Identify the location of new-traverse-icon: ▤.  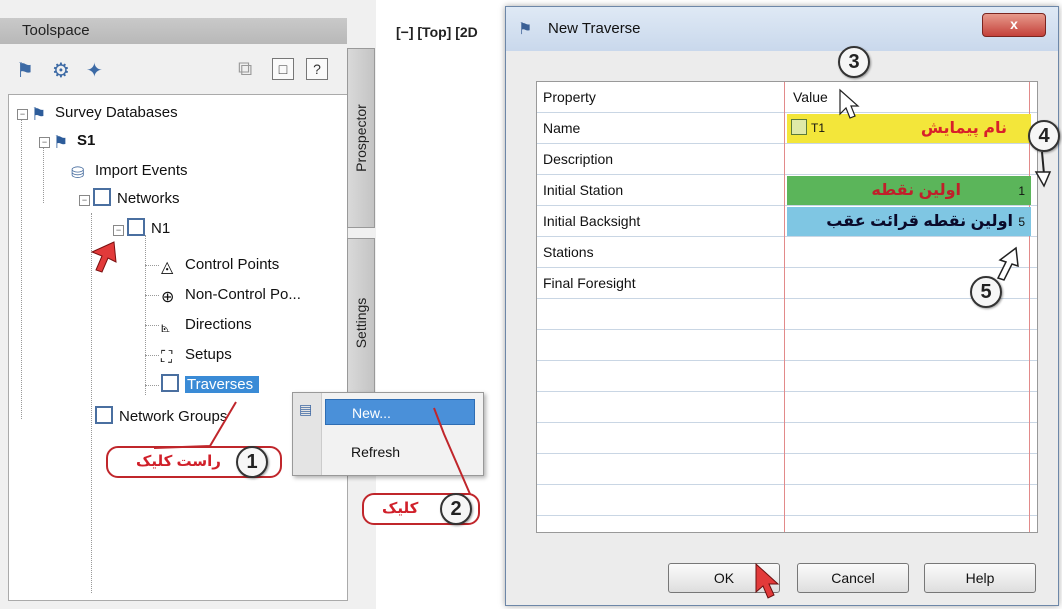
(306, 409).